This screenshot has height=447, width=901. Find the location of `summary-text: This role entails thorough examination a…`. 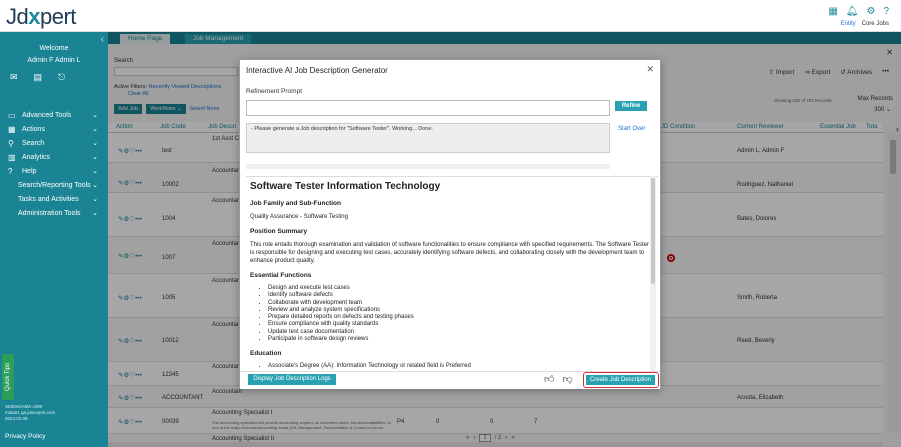

summary-text: This role entails thorough examination a… is located at coordinates (449, 253).